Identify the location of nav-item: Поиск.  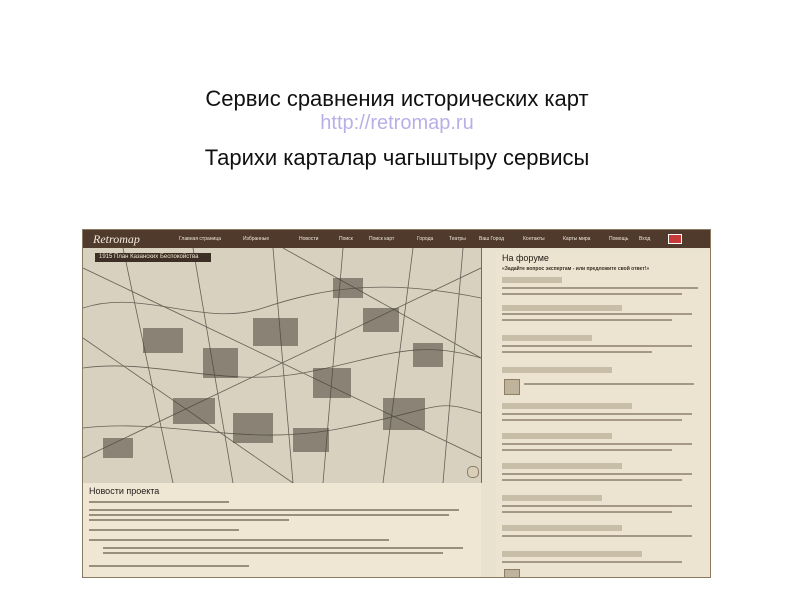
(346, 239).